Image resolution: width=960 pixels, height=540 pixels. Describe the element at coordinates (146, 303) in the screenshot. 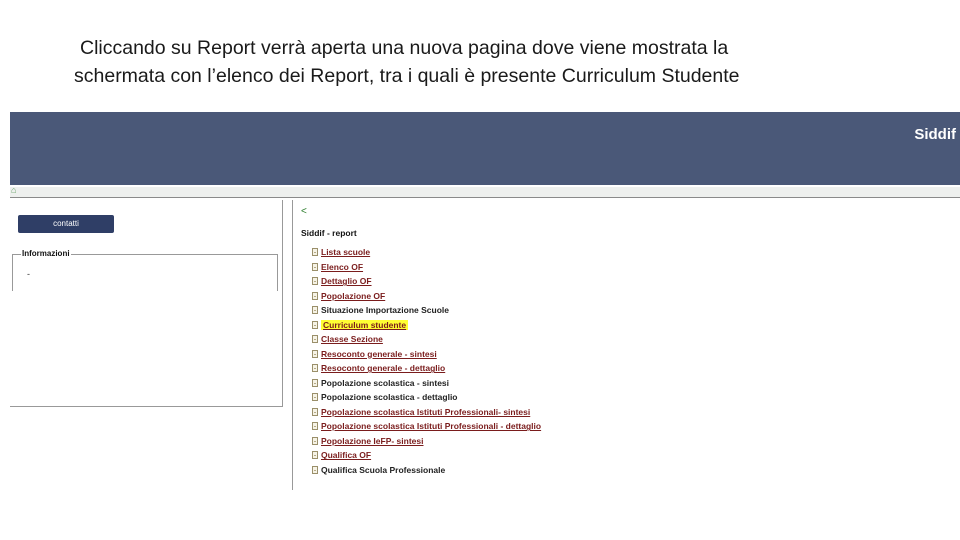

I see `left-panel: contatti Informazioni -` at that location.